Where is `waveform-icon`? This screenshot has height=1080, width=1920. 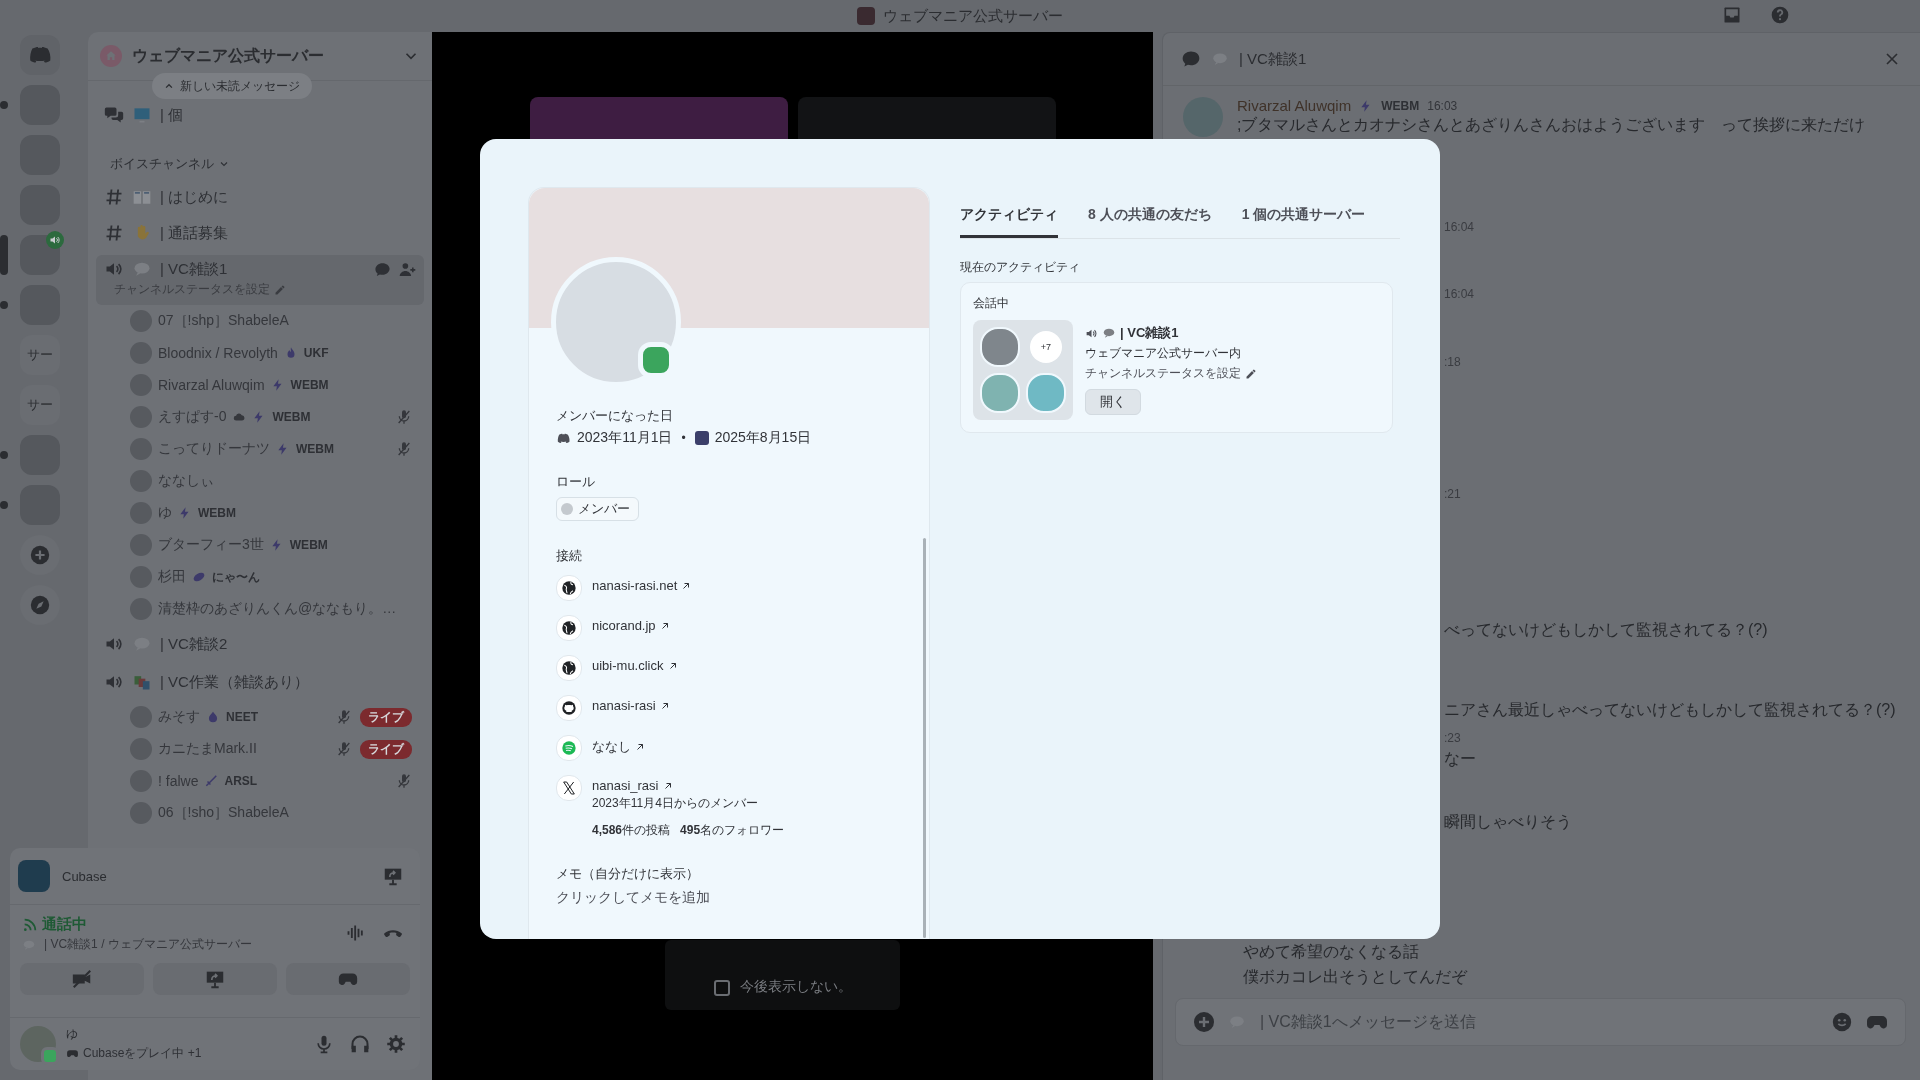 waveform-icon is located at coordinates (356, 933).